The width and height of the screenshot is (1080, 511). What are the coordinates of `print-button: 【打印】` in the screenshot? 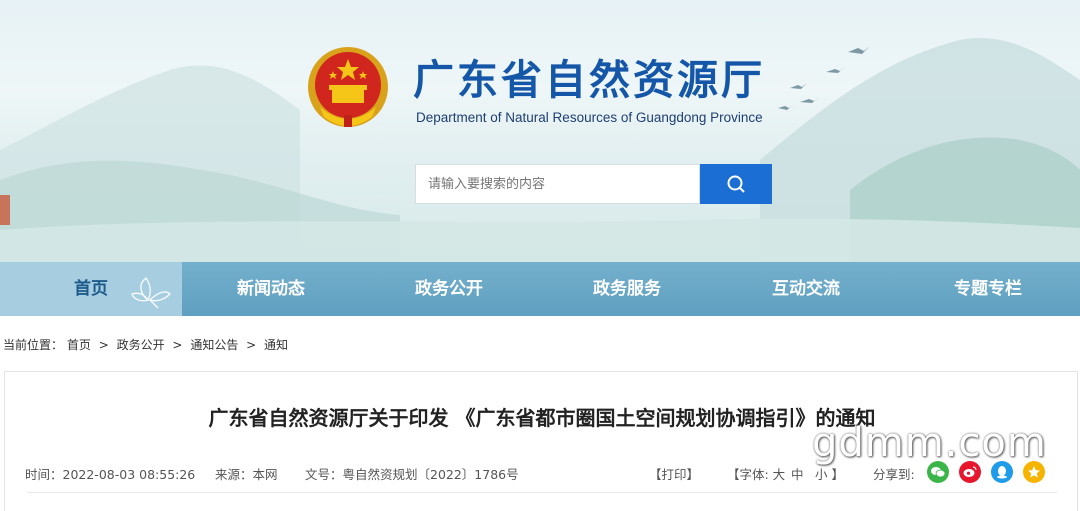 It's located at (674, 473).